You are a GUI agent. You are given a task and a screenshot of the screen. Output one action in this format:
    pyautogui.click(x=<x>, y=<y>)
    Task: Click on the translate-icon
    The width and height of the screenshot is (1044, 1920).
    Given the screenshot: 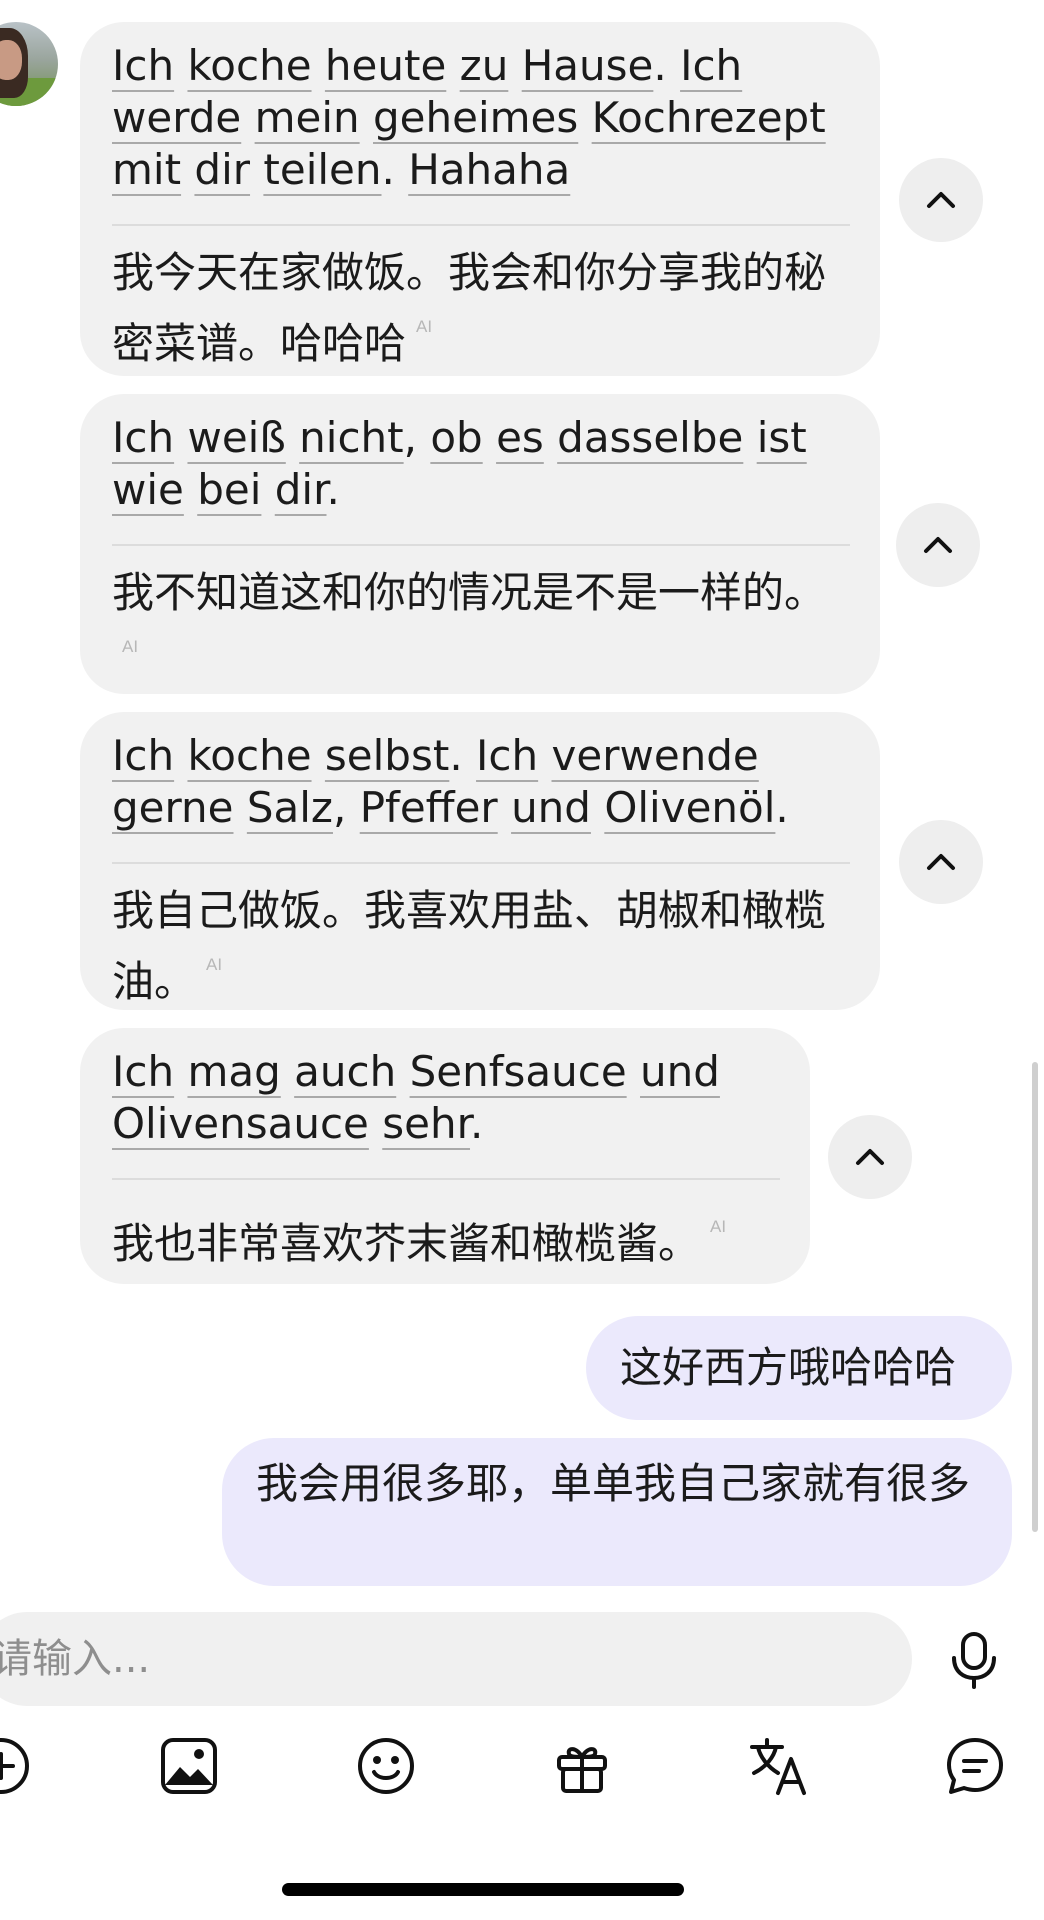 What is the action you would take?
    pyautogui.click(x=778, y=1766)
    